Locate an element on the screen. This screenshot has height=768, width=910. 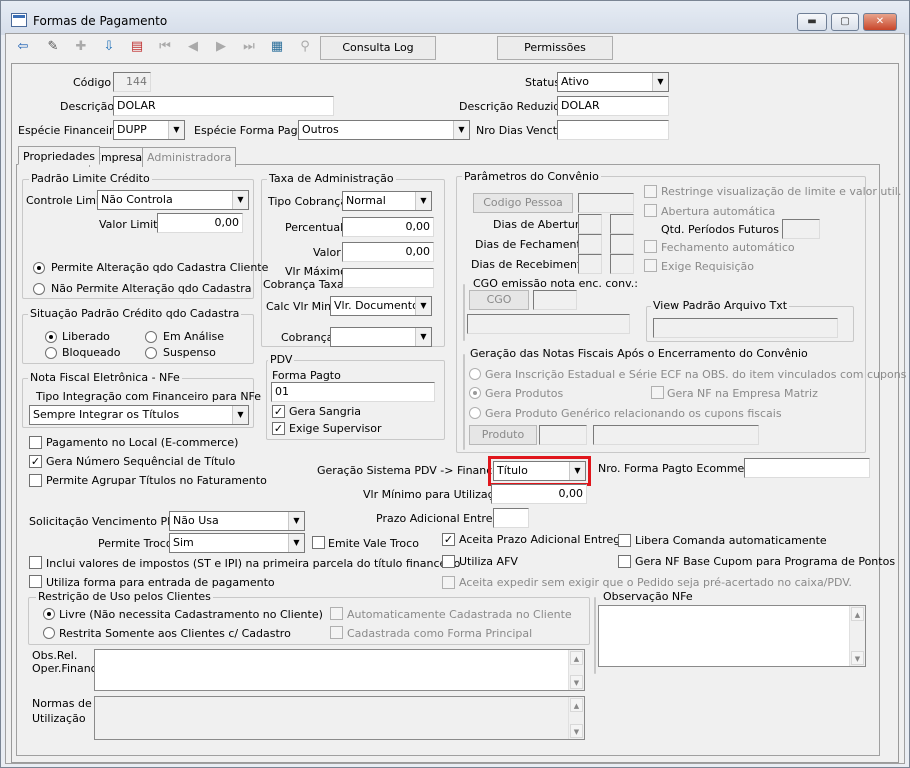
situacao-legend: Situação Padrão Crédito qdo Cadastra is located at coordinates (135, 313).